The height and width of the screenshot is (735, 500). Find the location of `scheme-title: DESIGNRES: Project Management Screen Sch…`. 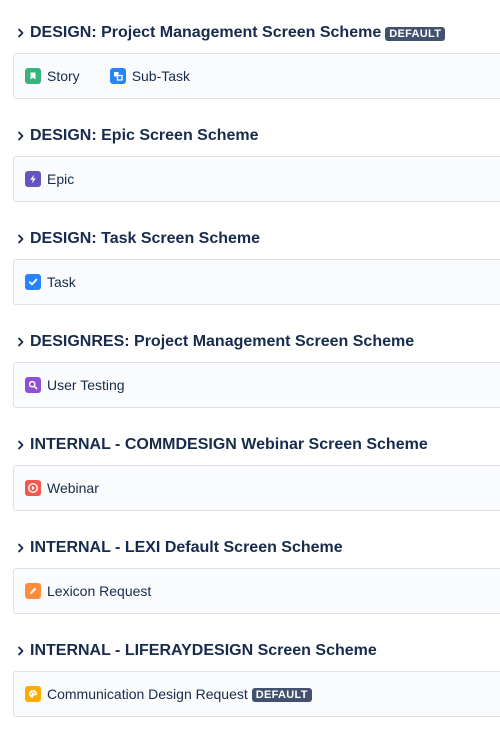

scheme-title: DESIGNRES: Project Management Screen Sch… is located at coordinates (222, 342).